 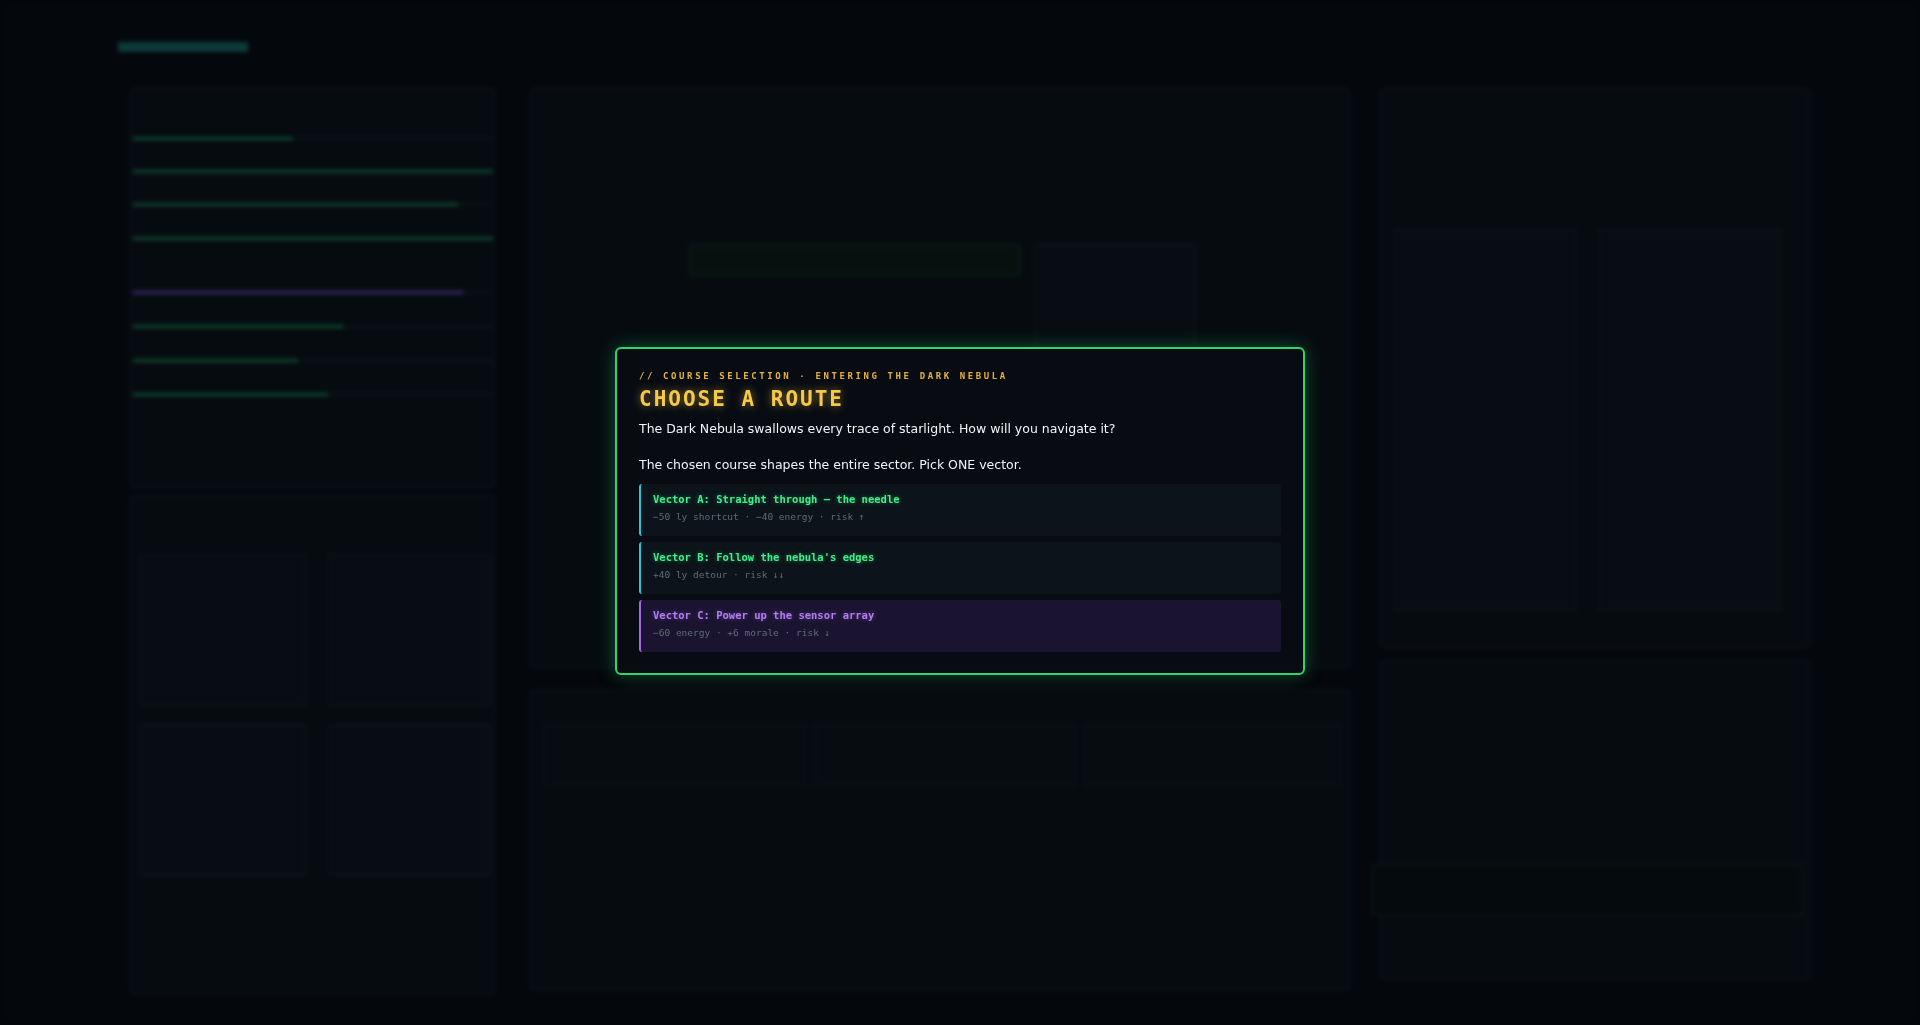 I want to click on dialog-text: The Dark Nebula swallows every trace of starlight. How will you navigate it?, so click(x=878, y=429).